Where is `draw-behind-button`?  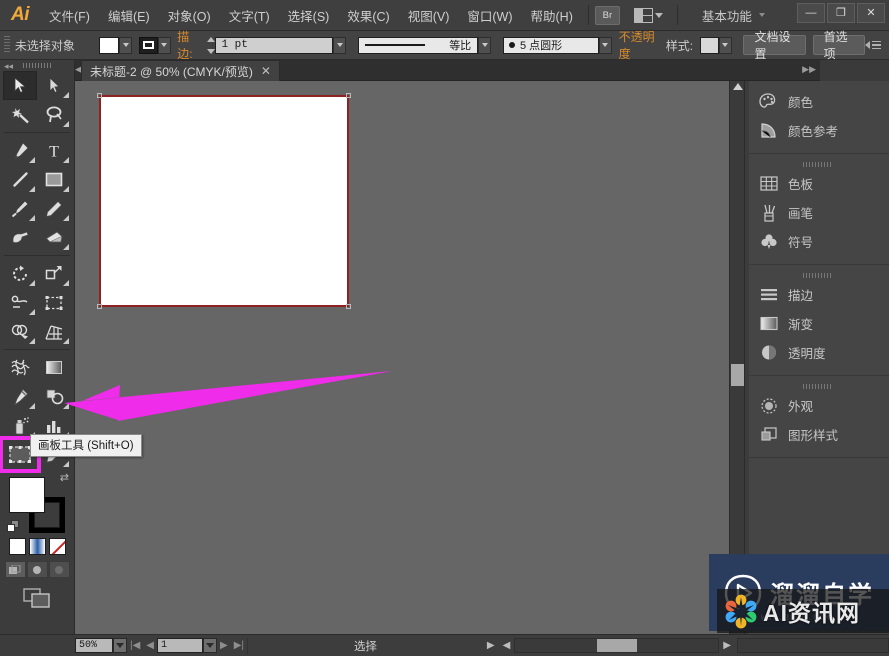 draw-behind-button is located at coordinates (37, 569).